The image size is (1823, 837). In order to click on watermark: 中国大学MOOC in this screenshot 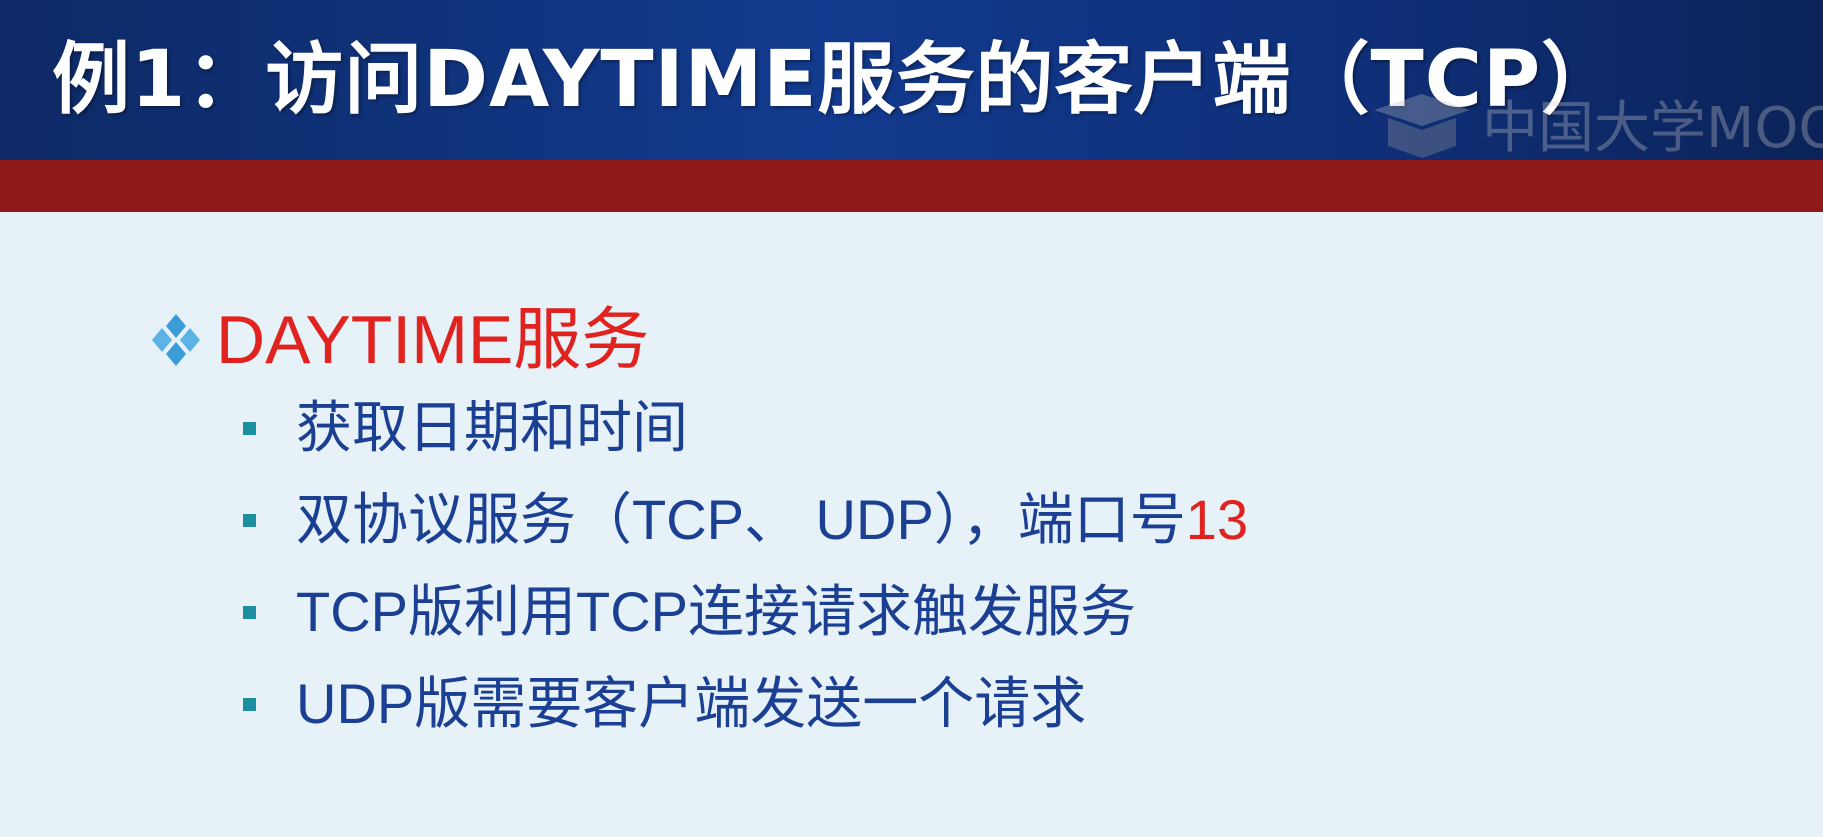, I will do `click(1596, 124)`.